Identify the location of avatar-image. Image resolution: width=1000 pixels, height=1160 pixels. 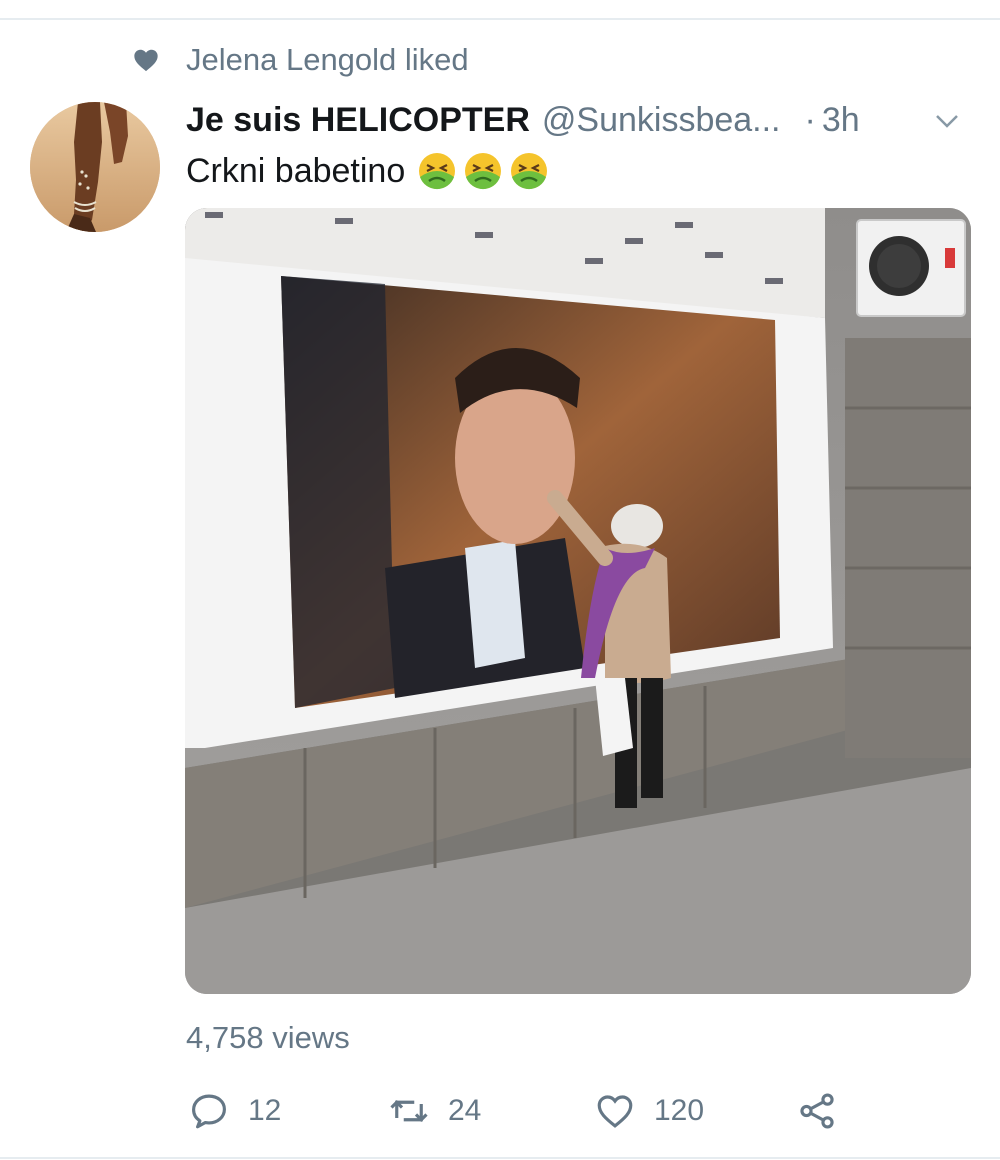
(95, 167).